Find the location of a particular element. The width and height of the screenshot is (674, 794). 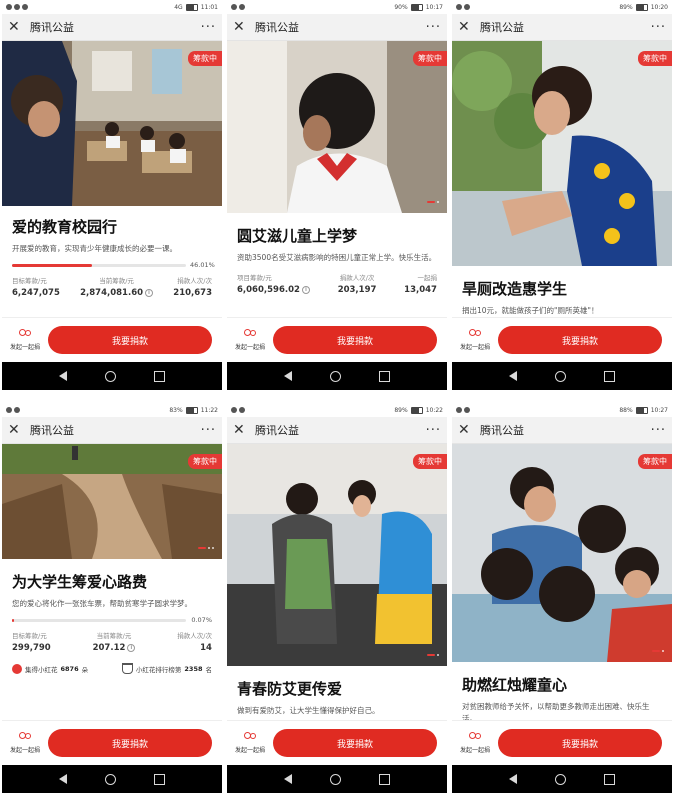

stats-row: 目标筹款/元 299,790 当前筹款/元 207.12 i 捐款人次/次 14 is located at coordinates (112, 641).